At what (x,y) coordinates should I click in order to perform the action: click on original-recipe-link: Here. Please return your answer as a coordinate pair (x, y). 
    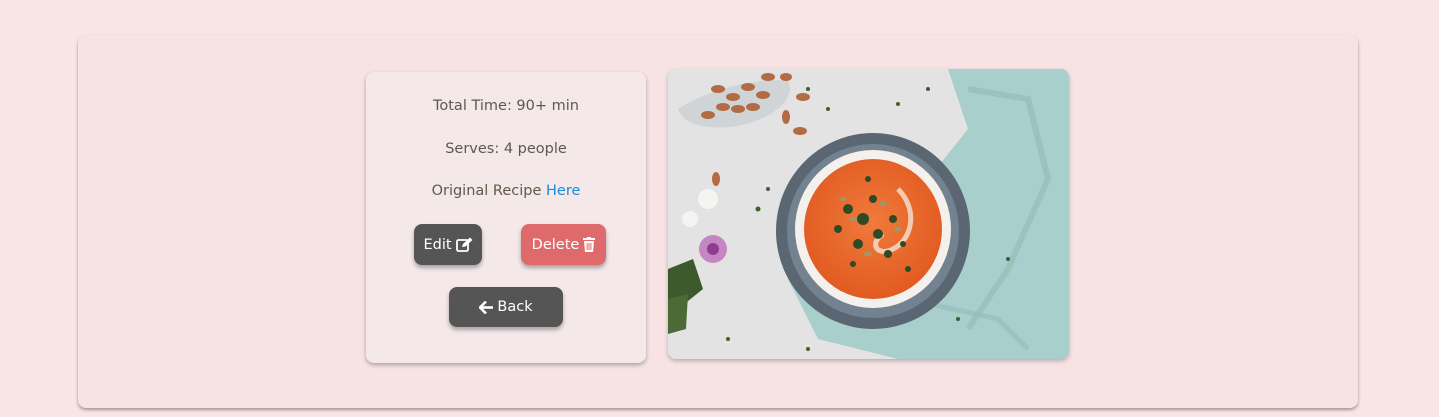
    Looking at the image, I should click on (563, 191).